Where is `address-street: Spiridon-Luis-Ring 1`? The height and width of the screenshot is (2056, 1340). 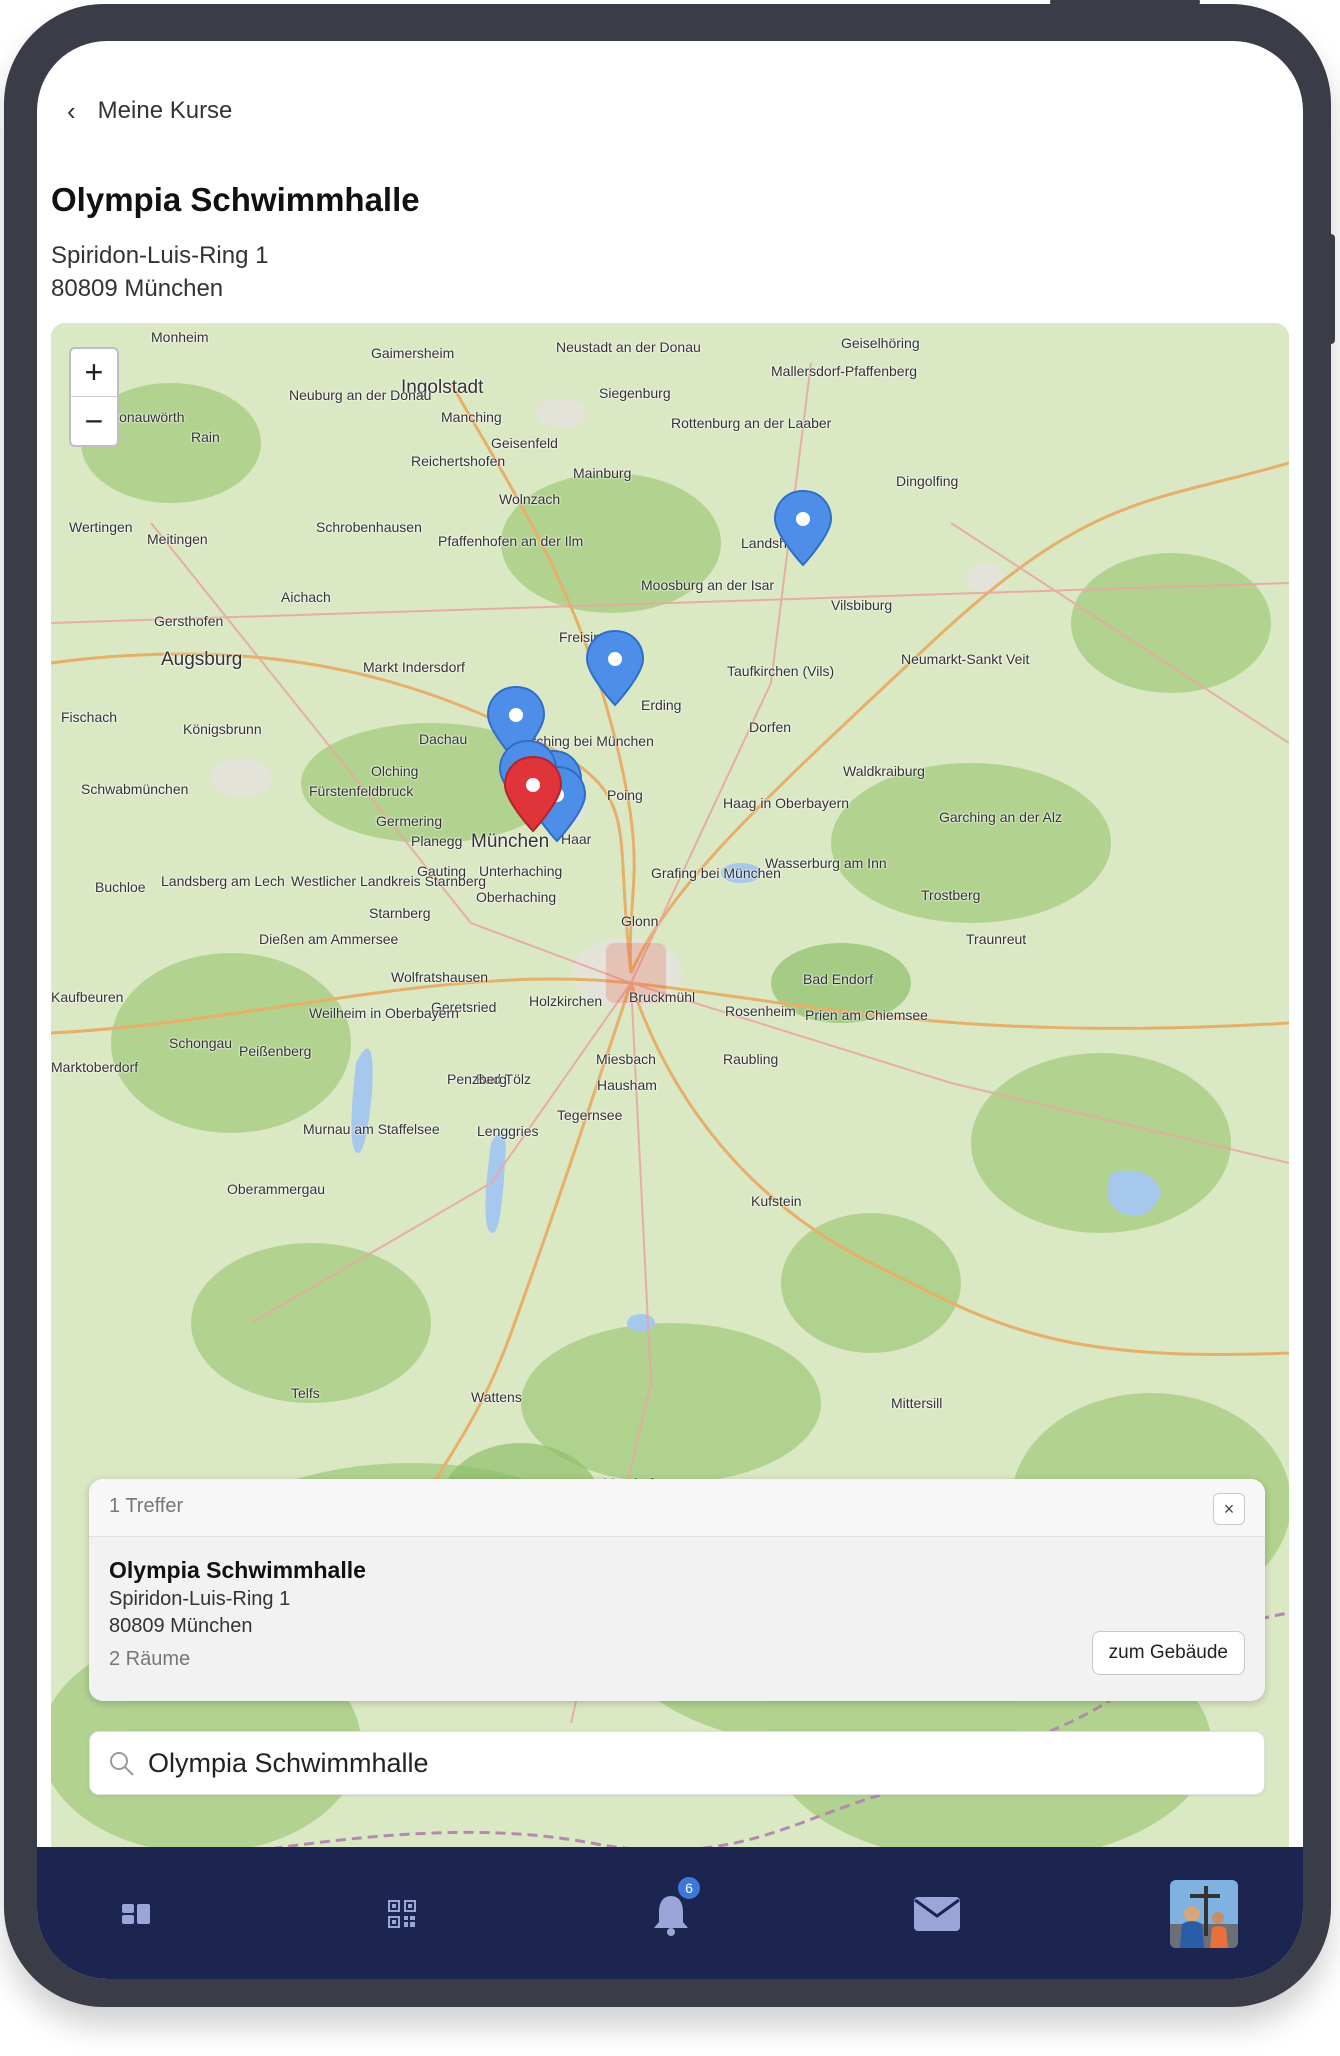 address-street: Spiridon-Luis-Ring 1 is located at coordinates (160, 255).